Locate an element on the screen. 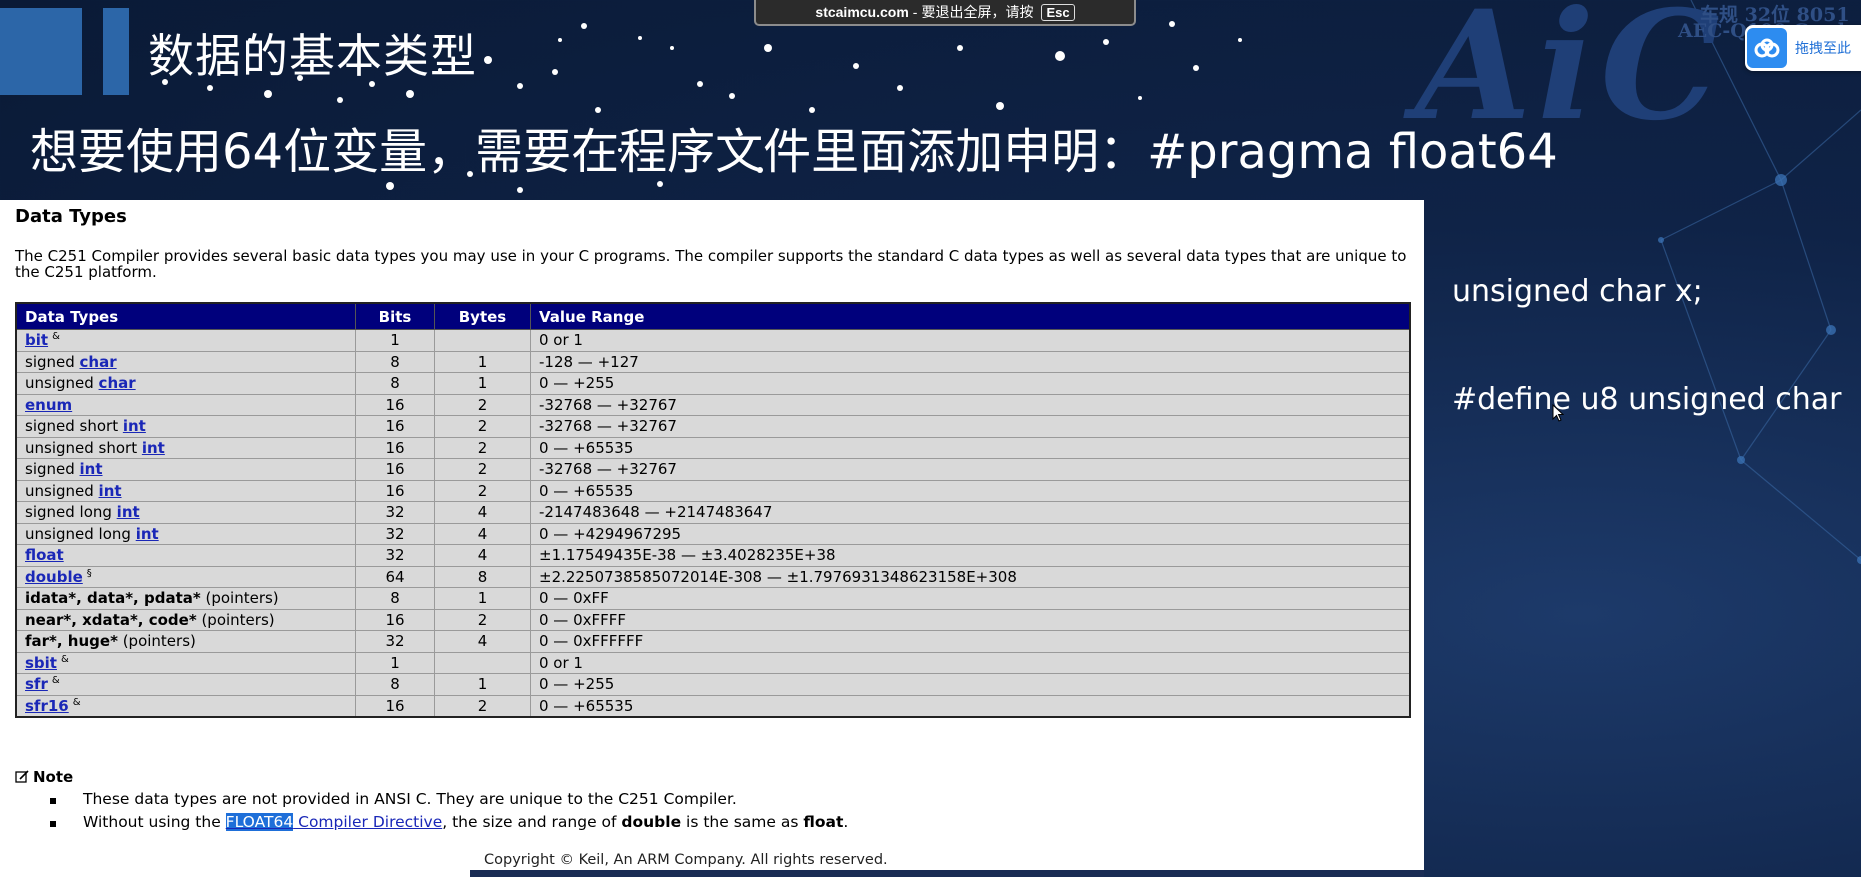 This screenshot has width=1861, height=877. cell-range: -128 — +127 is located at coordinates (970, 361).